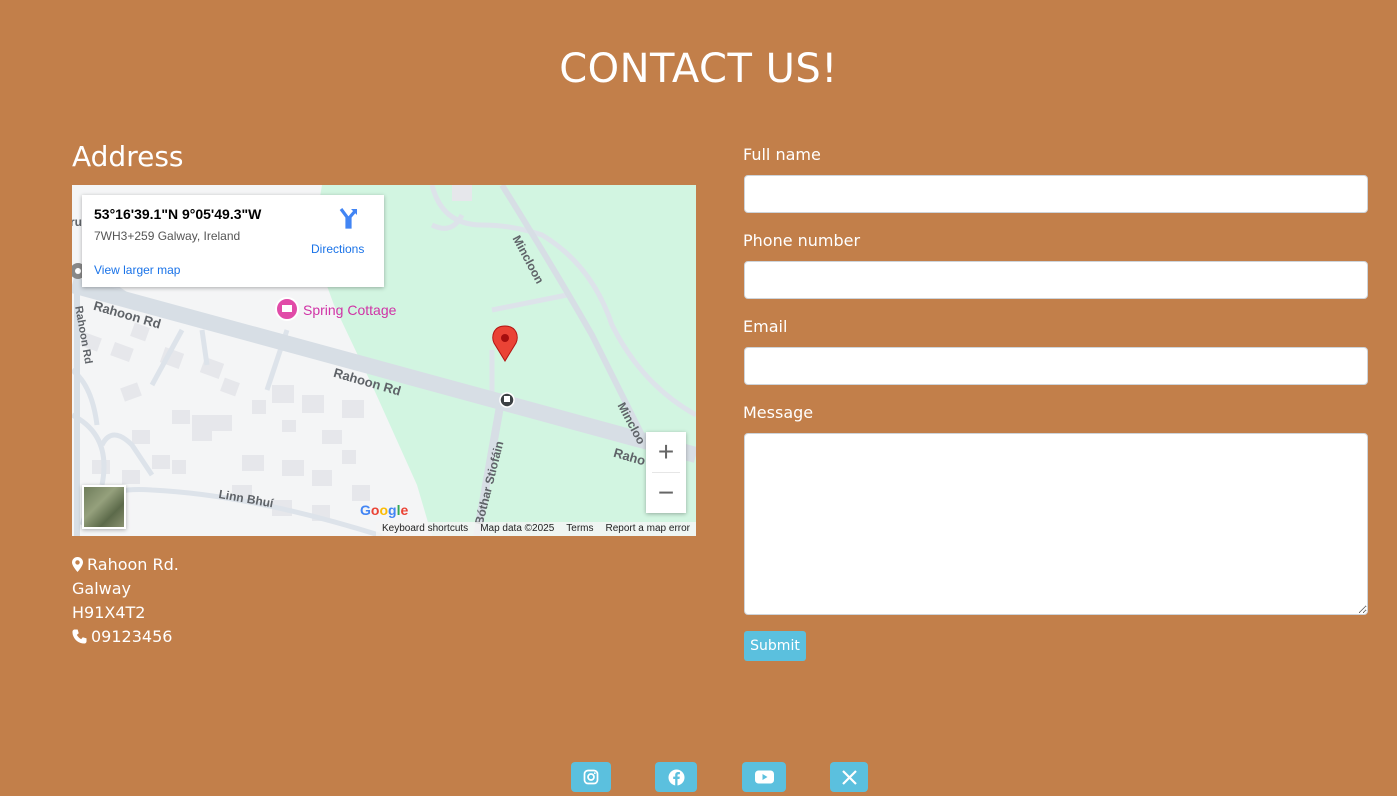 The height and width of the screenshot is (796, 1397). What do you see at coordinates (167, 236) in the screenshot?
I see `map-plus-code: 7WH3+259 Galway, Ireland` at bounding box center [167, 236].